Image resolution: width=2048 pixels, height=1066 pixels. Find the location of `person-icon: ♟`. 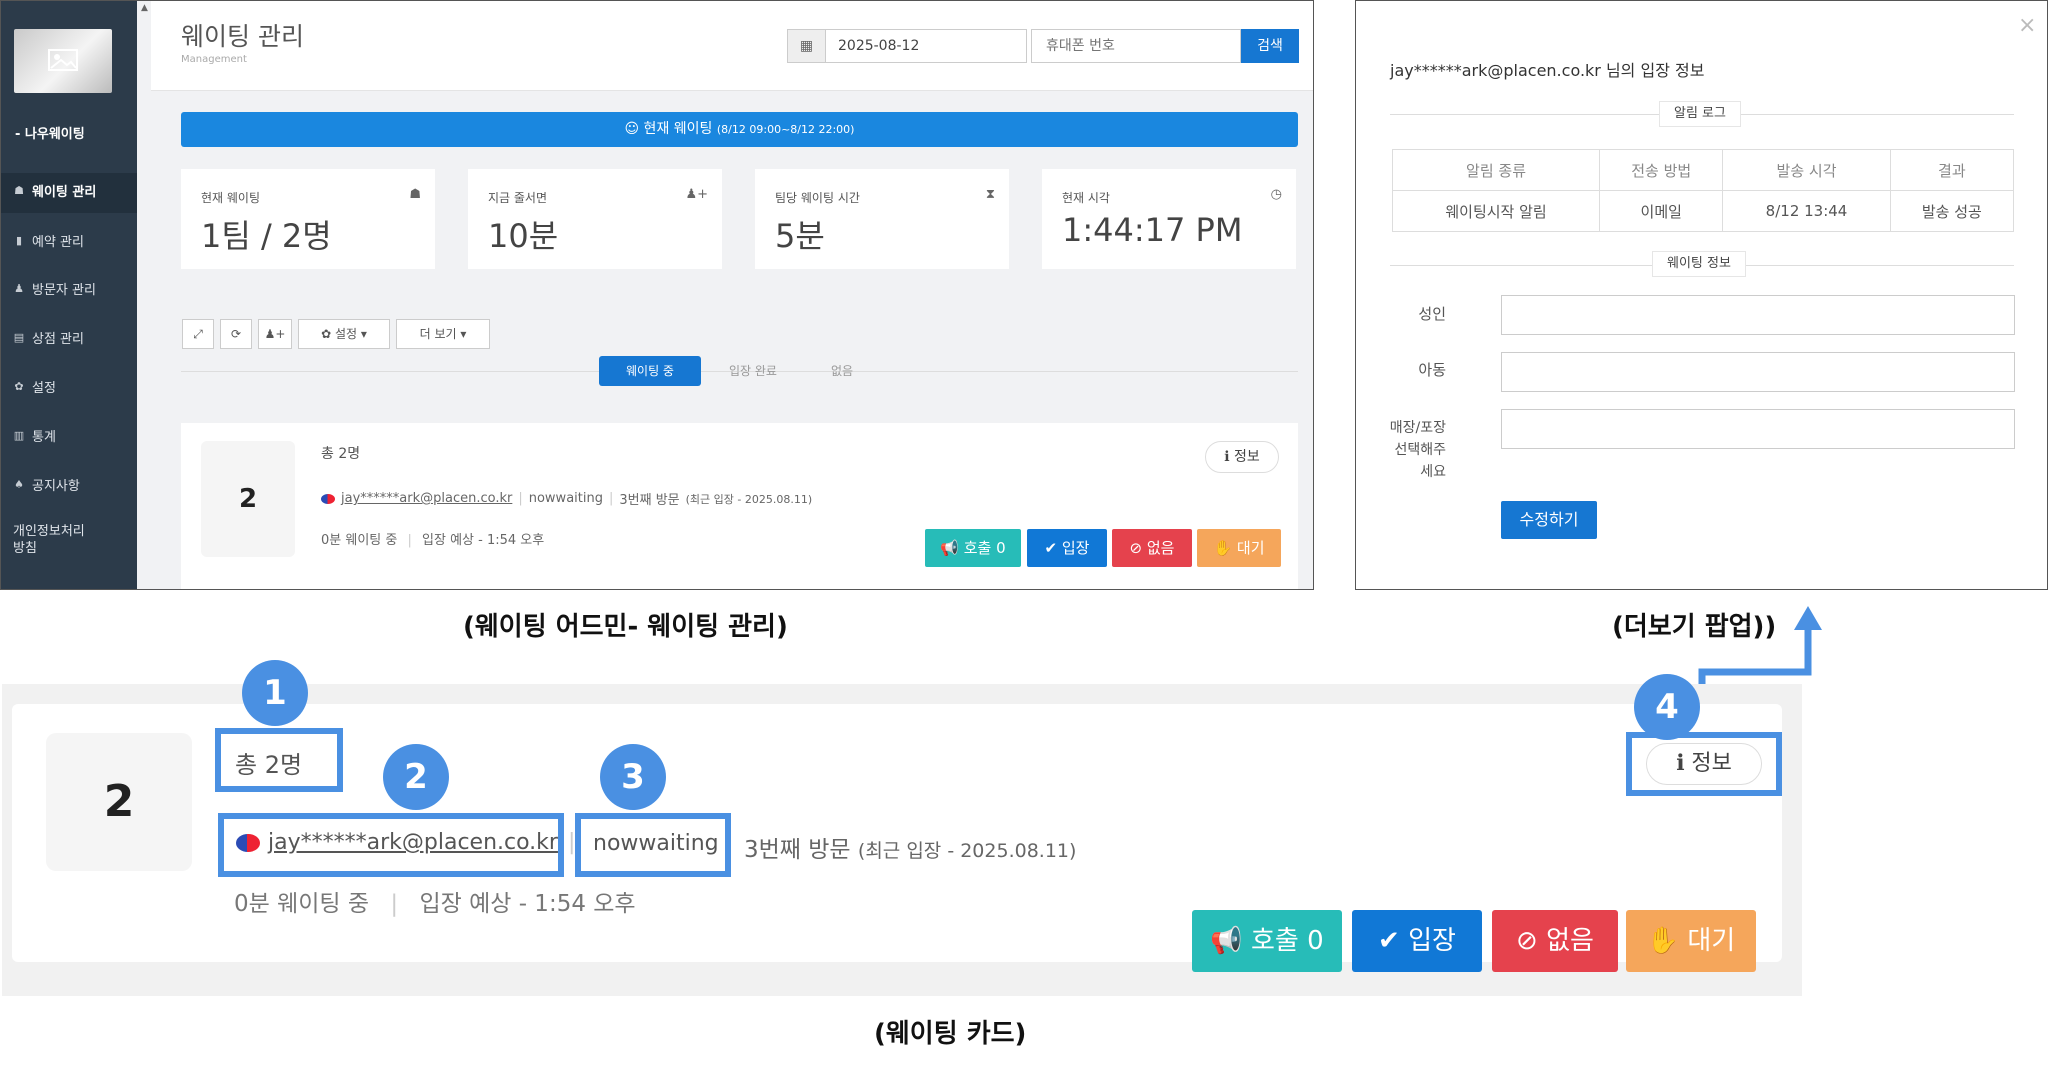

person-icon: ♟ is located at coordinates (19, 288).